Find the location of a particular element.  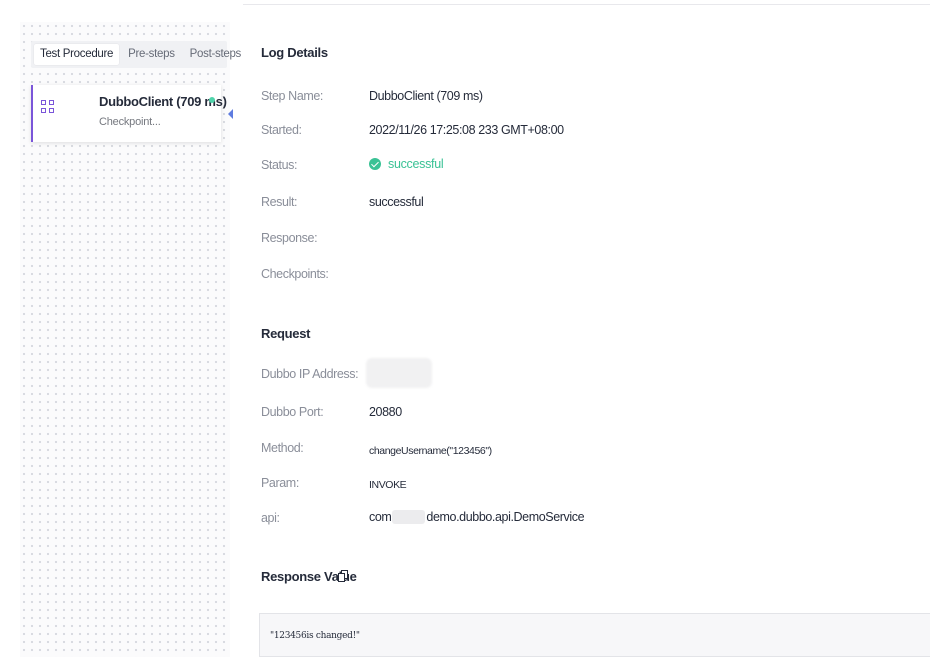

check-circle-icon is located at coordinates (375, 164).